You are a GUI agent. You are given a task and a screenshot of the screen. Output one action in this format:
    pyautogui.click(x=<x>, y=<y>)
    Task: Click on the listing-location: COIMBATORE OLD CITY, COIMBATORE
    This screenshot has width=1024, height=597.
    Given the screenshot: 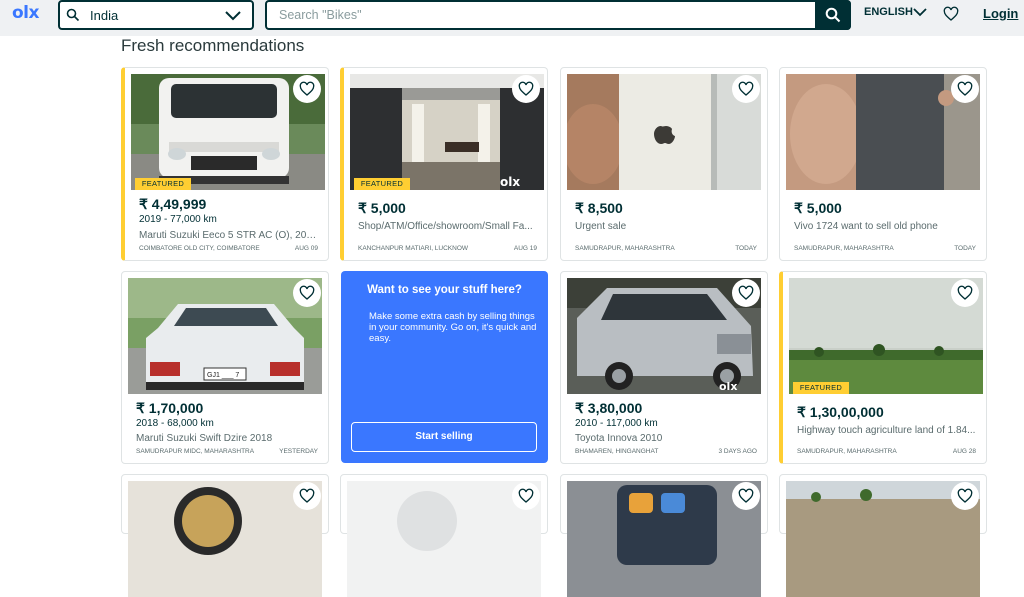 What is the action you would take?
    pyautogui.click(x=199, y=248)
    